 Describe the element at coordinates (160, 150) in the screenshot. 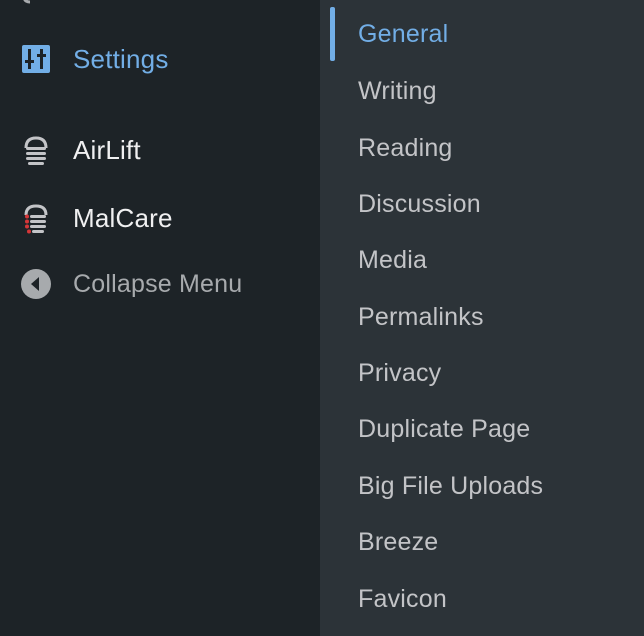

I see `sidebar-item-airlift: AirLift` at that location.